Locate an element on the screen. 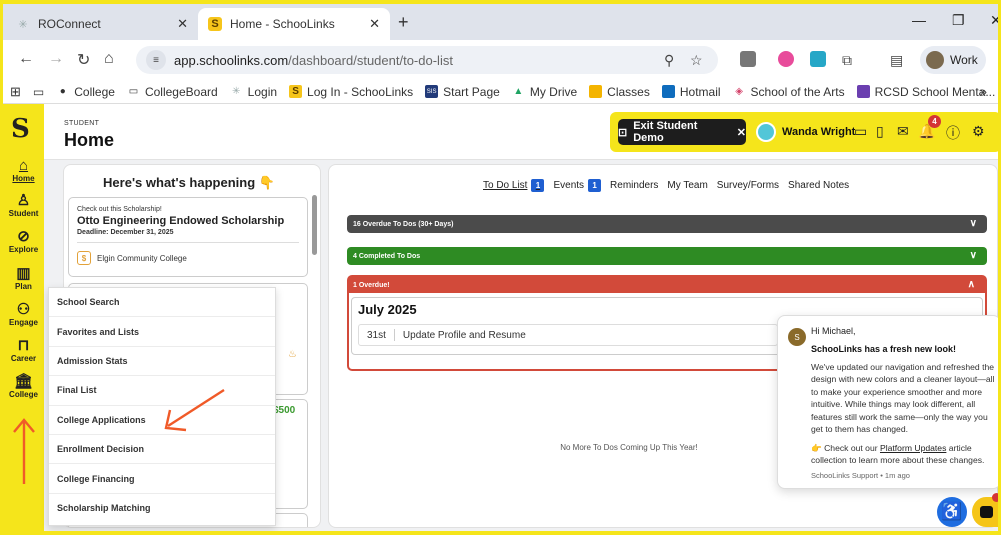  bookmark-star-icon: ☆ is located at coordinates (696, 60).